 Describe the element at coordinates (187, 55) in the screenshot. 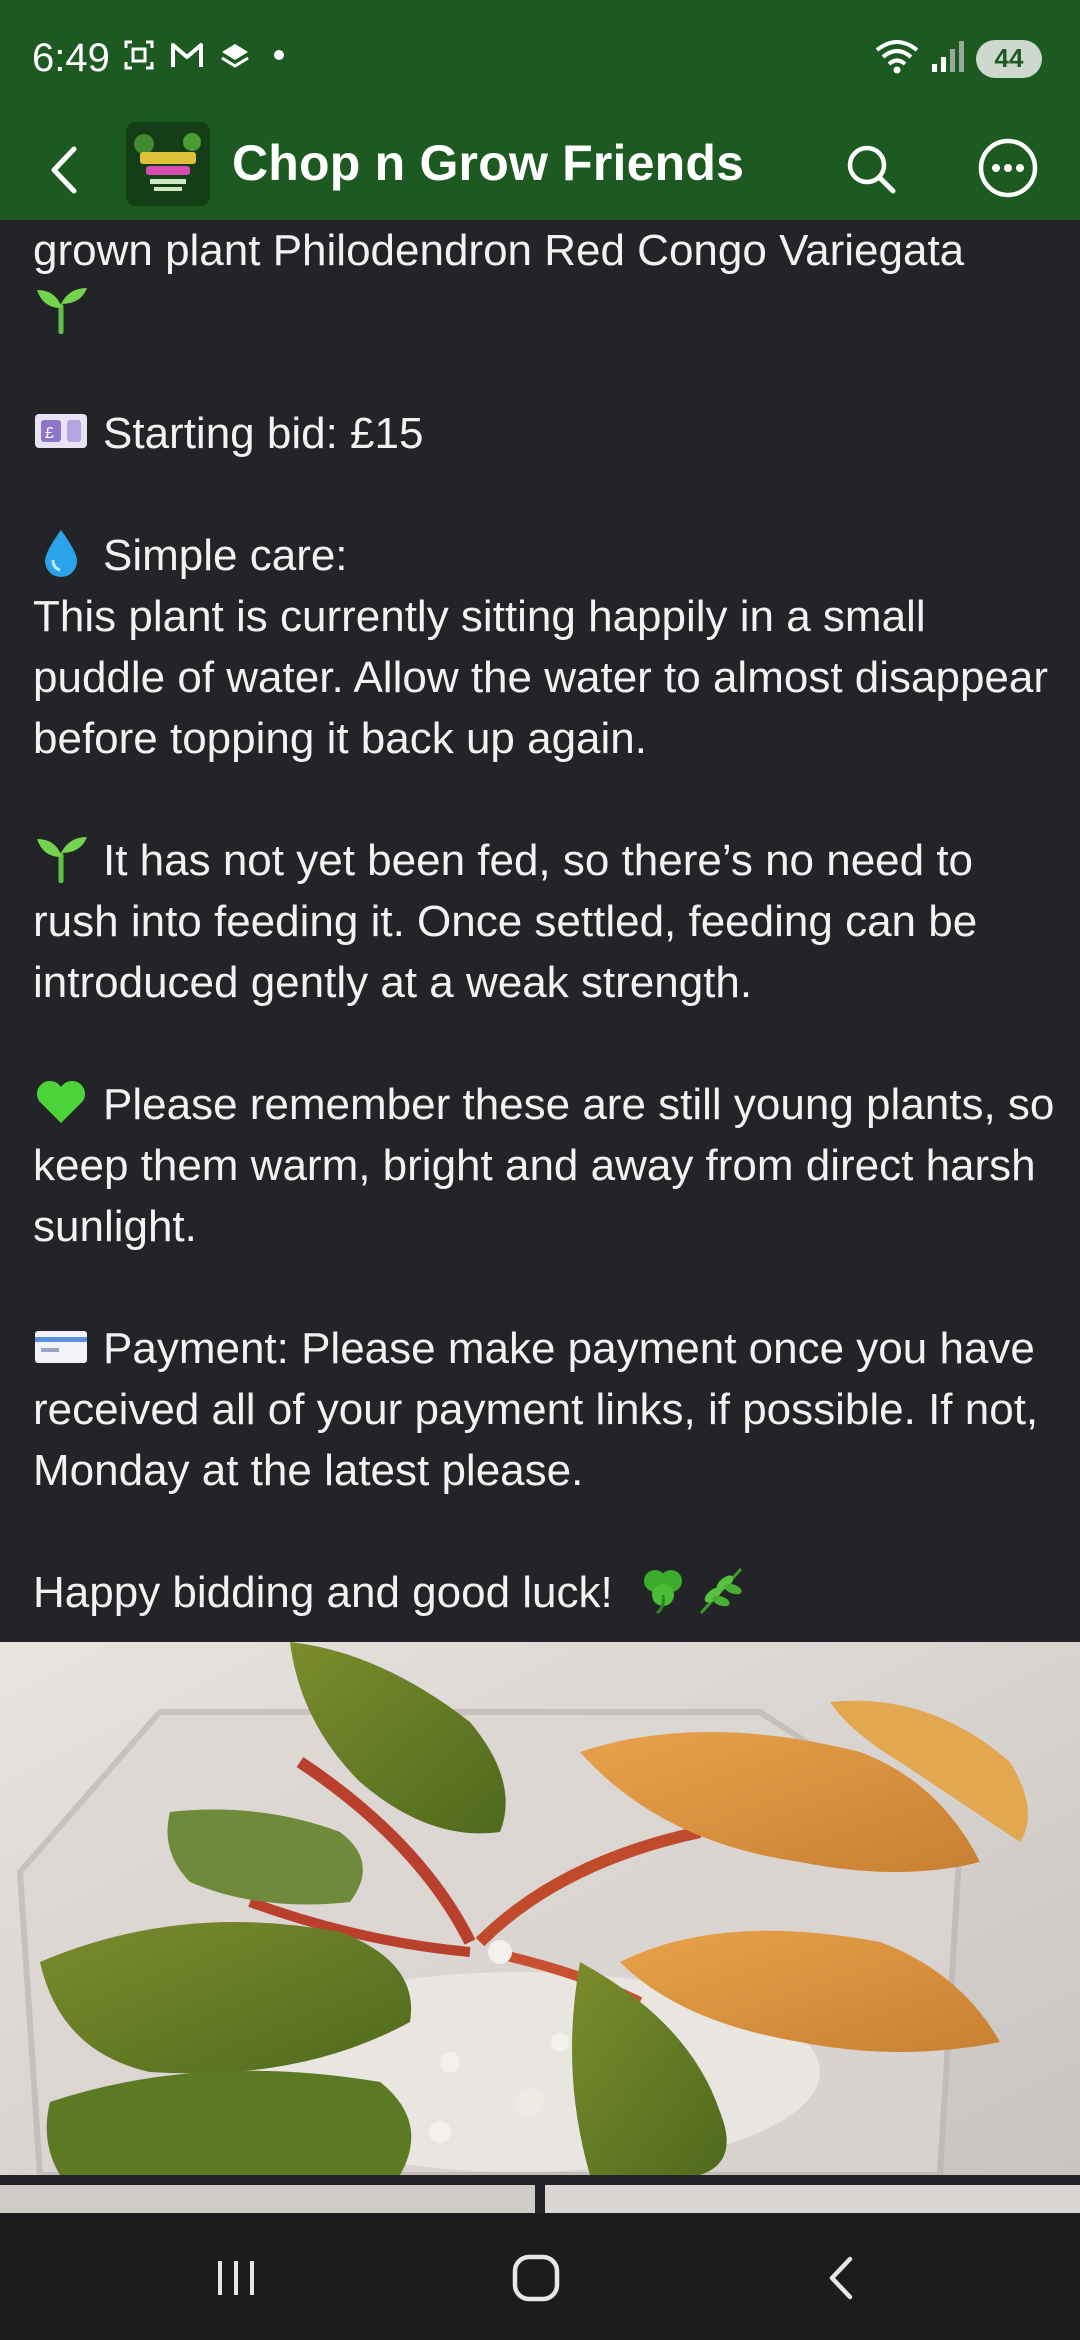

I see `gmail-icon` at that location.